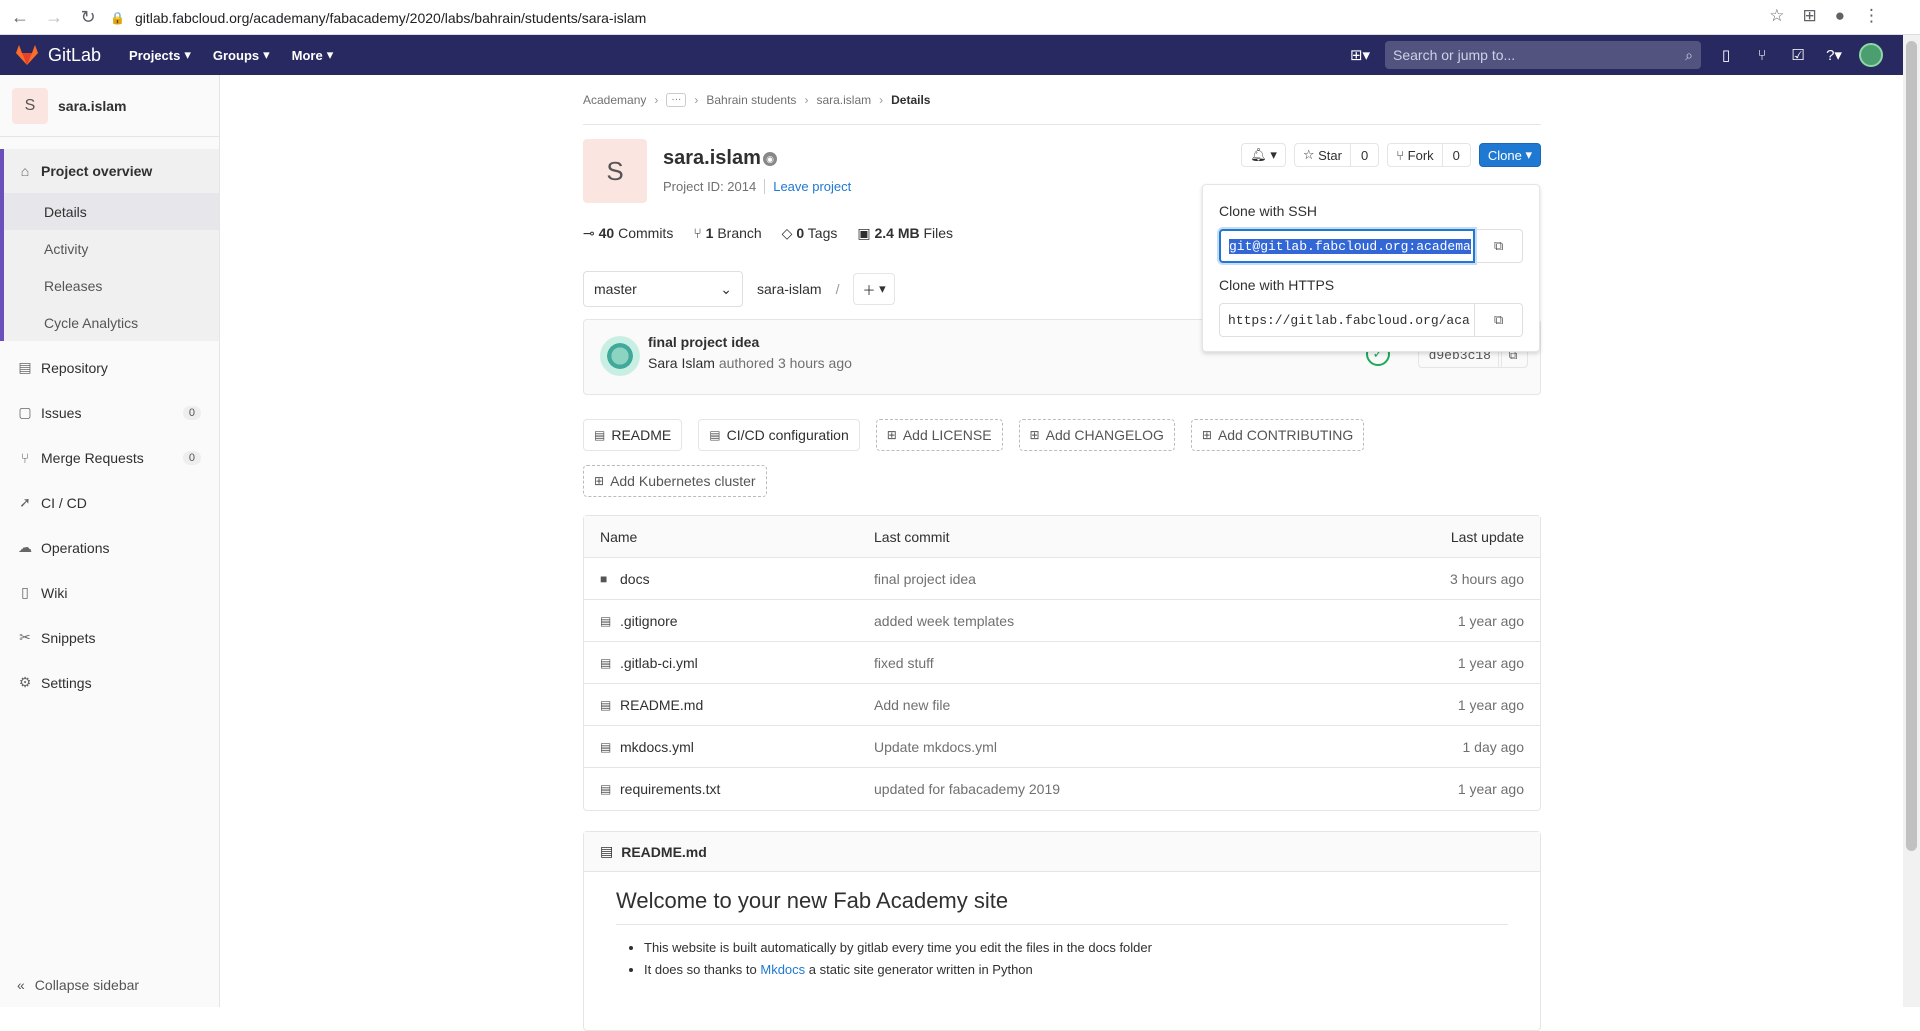 This screenshot has width=1920, height=1031. I want to click on copy-https-icon: ⧉, so click(1499, 320).